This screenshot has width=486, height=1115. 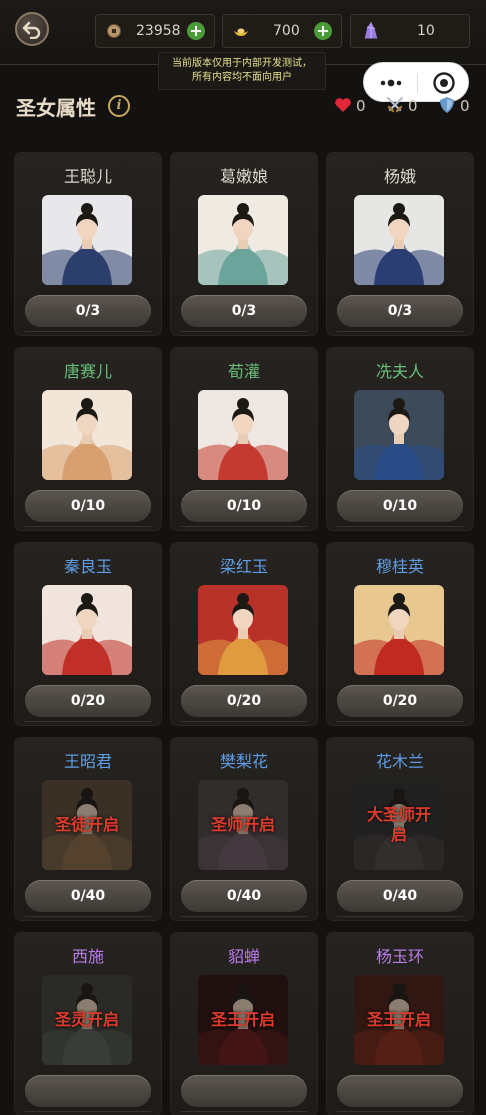 I want to click on hero-card: 葛嫩娘 0/3, so click(x=244, y=244).